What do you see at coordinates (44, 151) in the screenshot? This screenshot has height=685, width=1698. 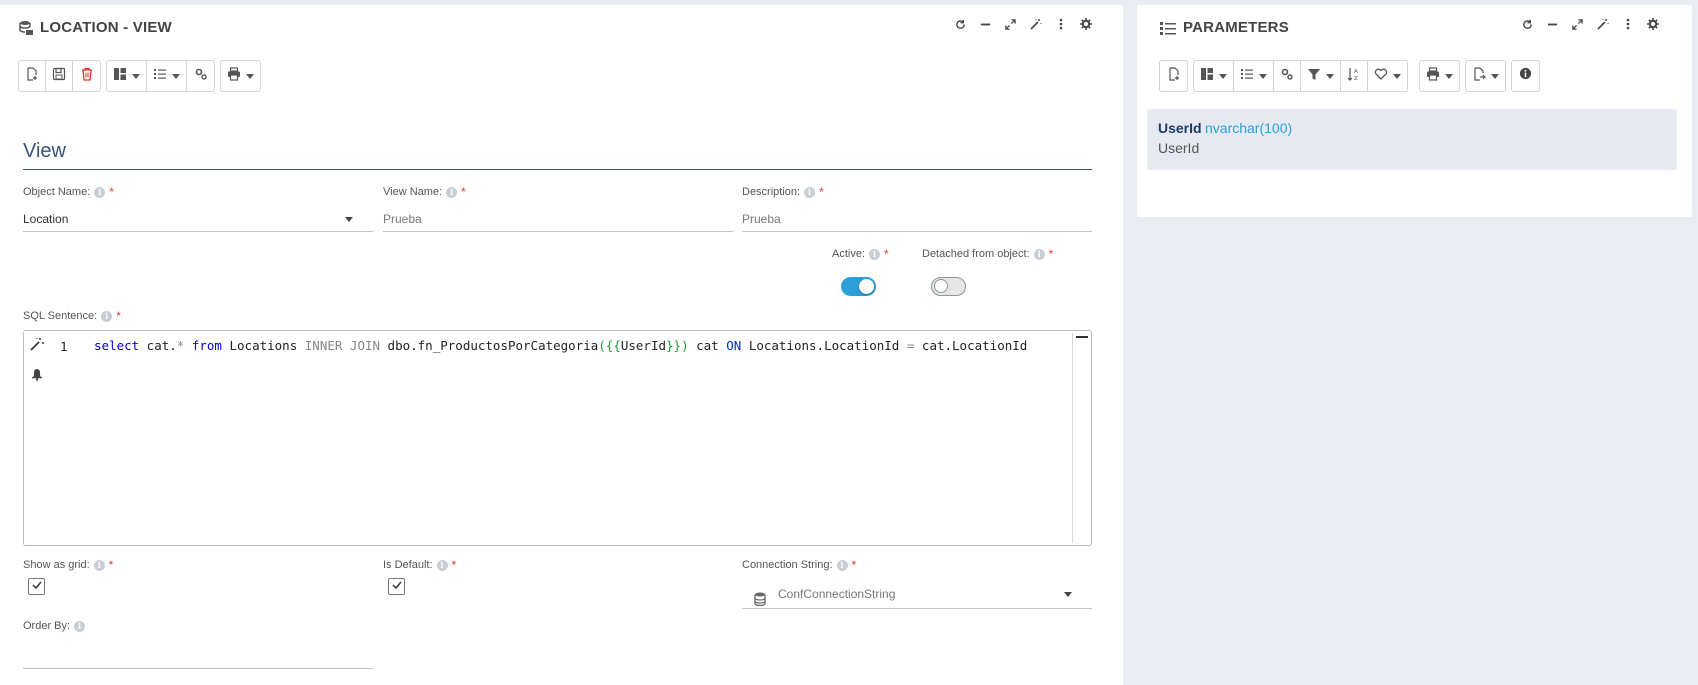 I see `section-title-view: View` at bounding box center [44, 151].